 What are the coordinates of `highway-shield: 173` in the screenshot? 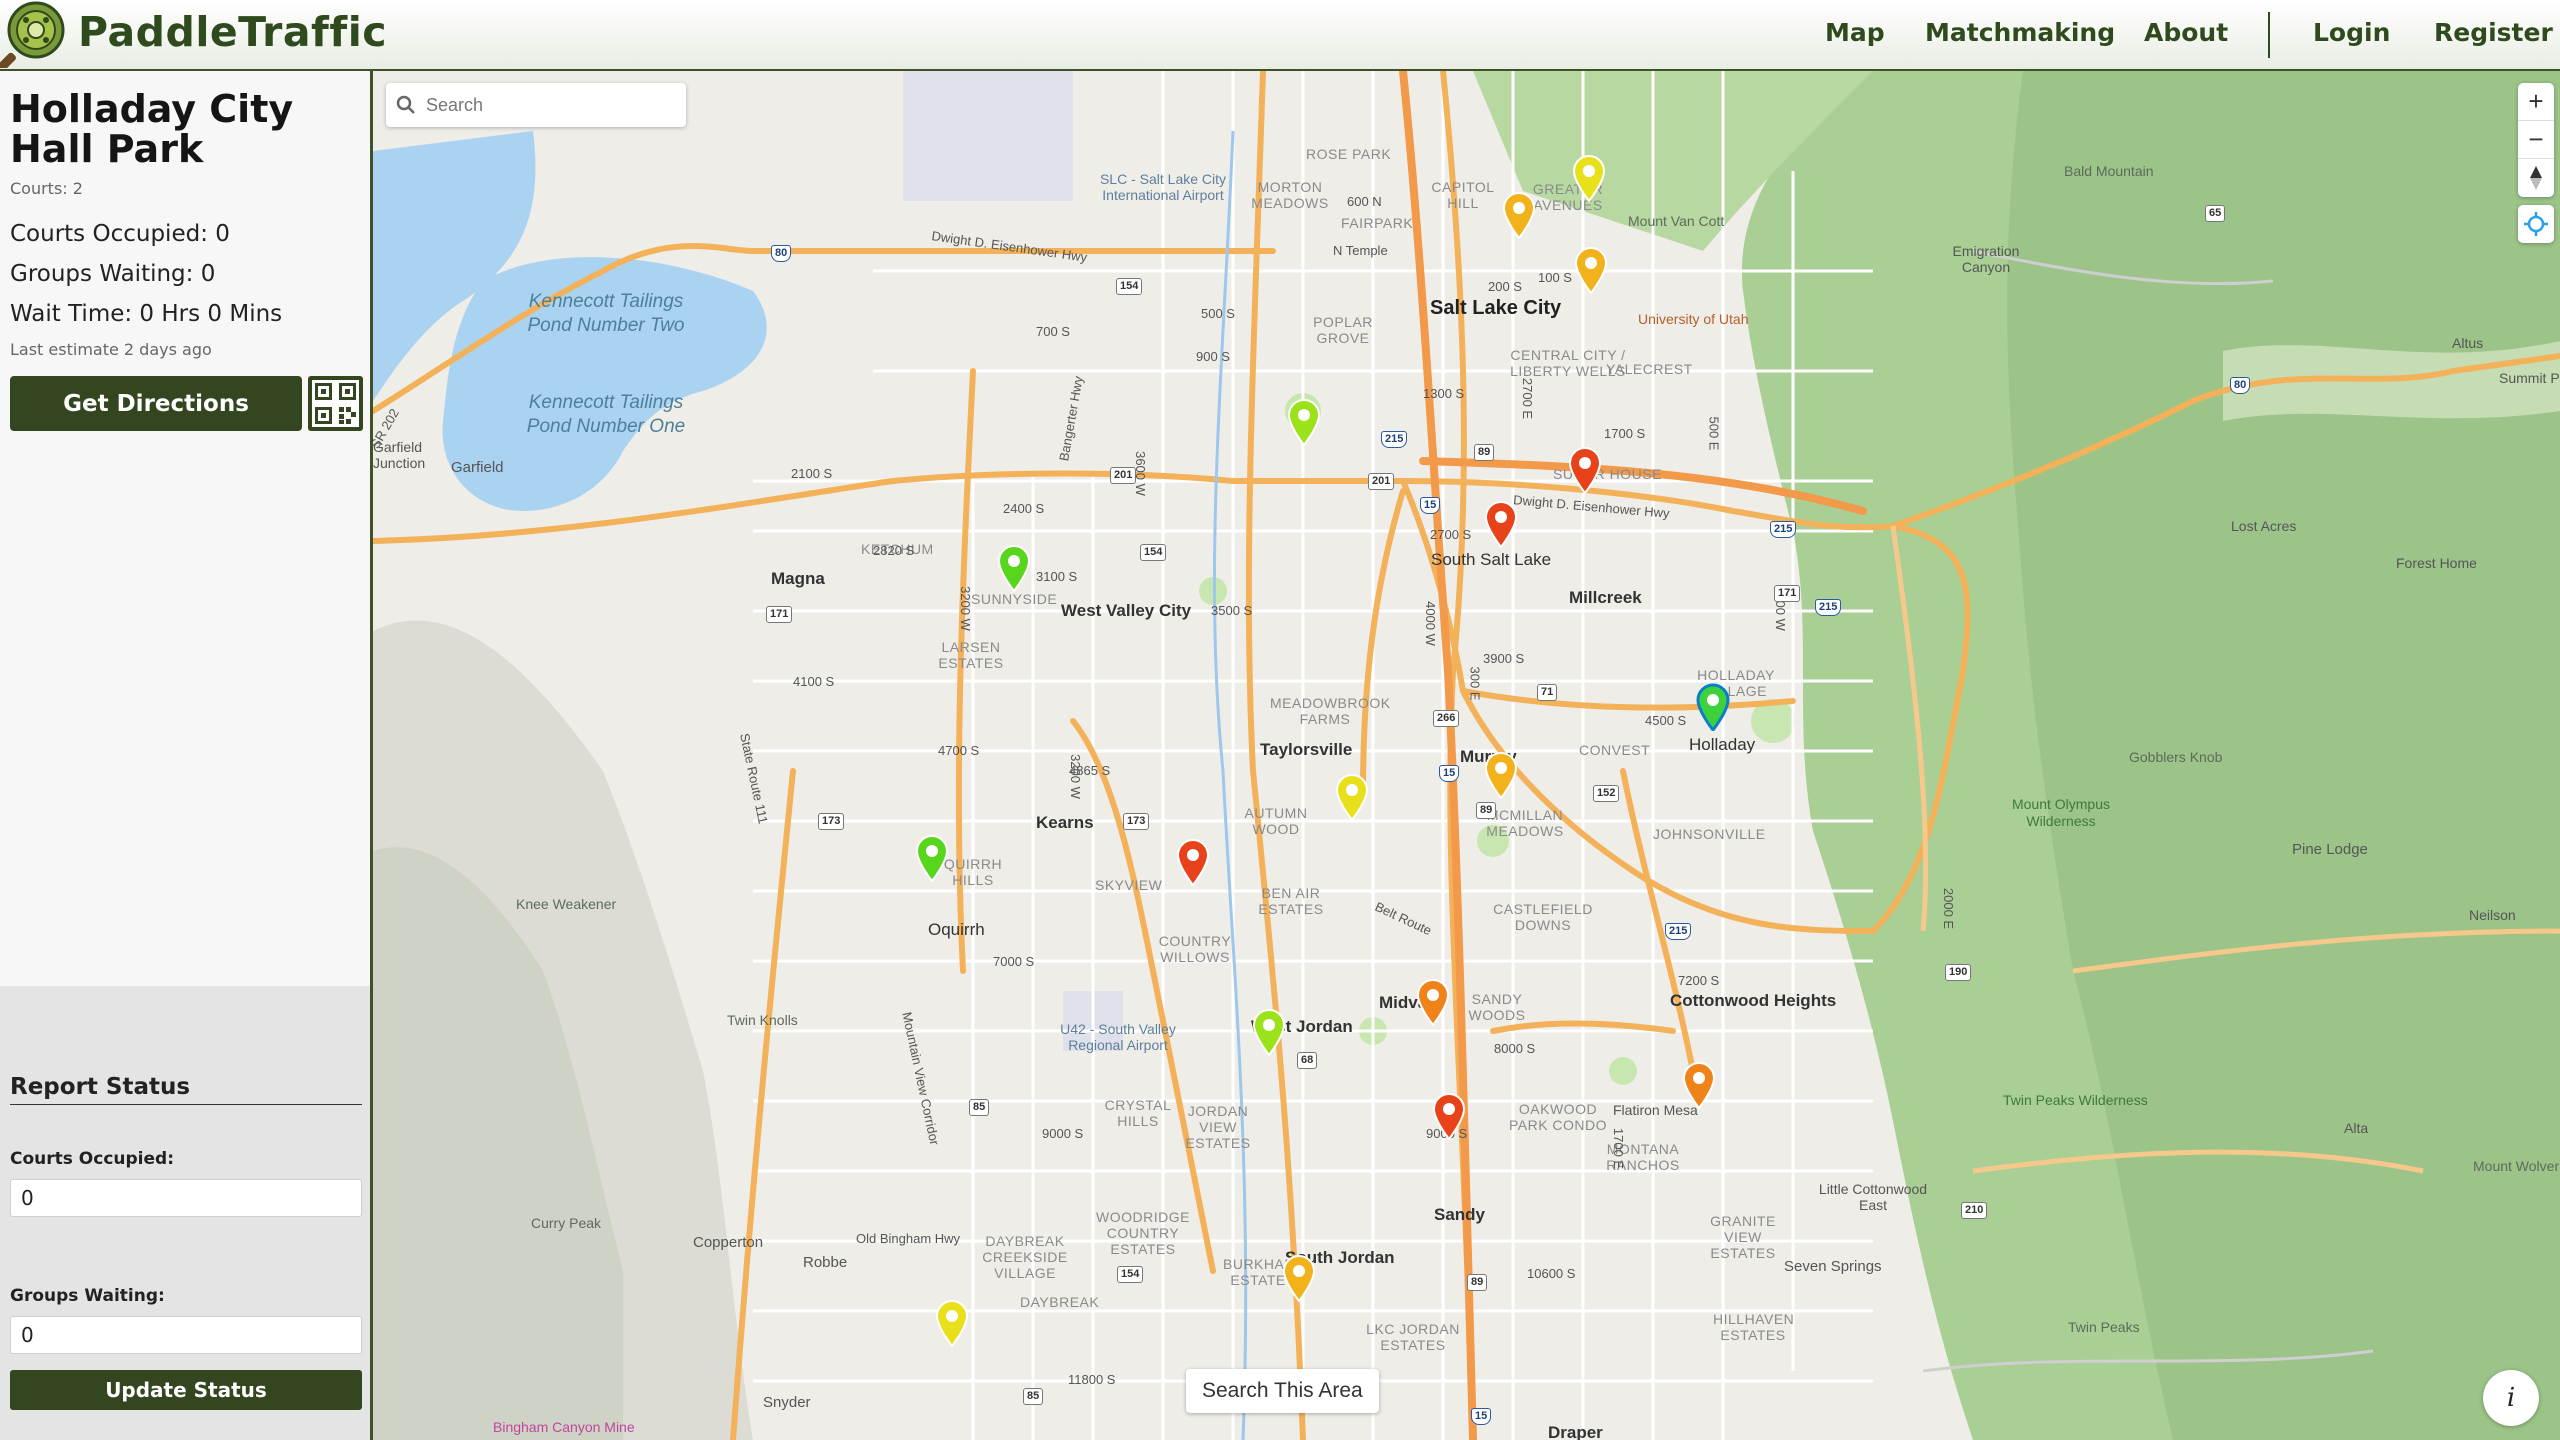 It's located at (1136, 821).